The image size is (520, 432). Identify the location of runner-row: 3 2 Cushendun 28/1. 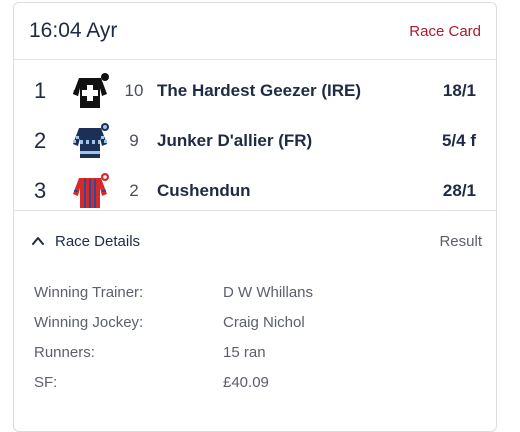
(255, 191).